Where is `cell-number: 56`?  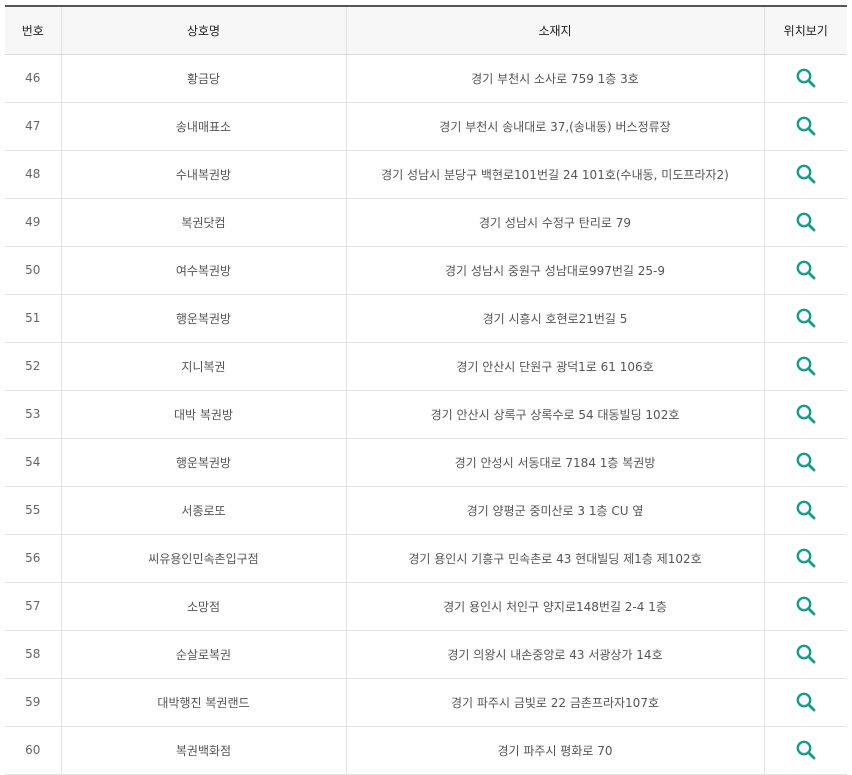 cell-number: 56 is located at coordinates (33, 558).